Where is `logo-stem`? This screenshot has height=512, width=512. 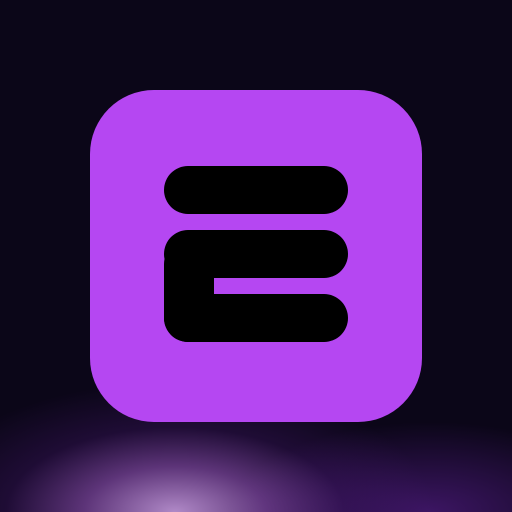
logo-stem is located at coordinates (189, 291).